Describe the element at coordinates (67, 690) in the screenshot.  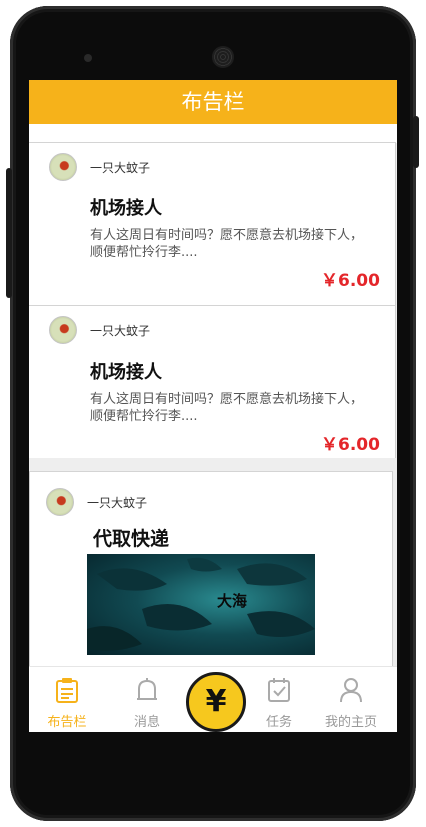
I see `clipboard-icon` at that location.